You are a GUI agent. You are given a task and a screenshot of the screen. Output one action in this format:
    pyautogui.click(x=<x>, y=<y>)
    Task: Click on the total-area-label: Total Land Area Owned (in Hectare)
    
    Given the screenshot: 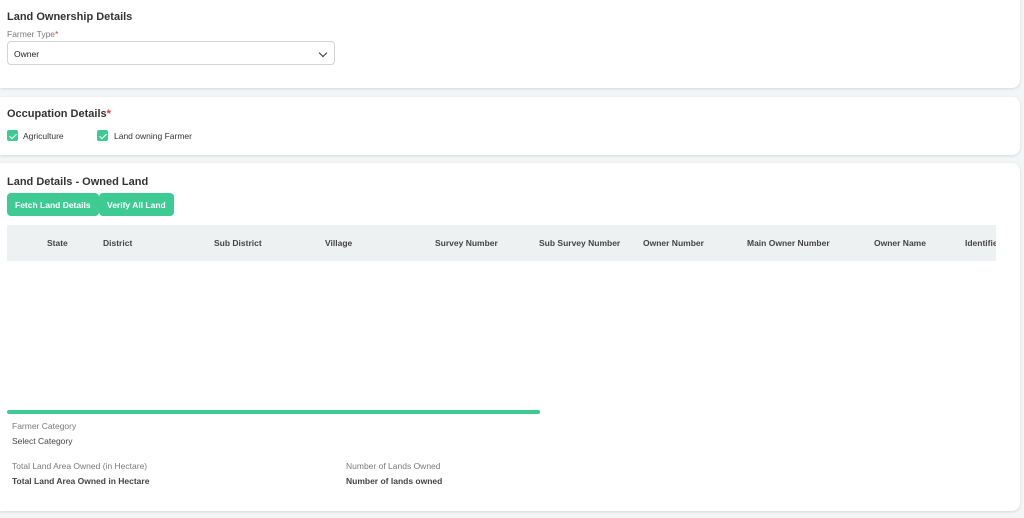 What is the action you would take?
    pyautogui.click(x=80, y=466)
    